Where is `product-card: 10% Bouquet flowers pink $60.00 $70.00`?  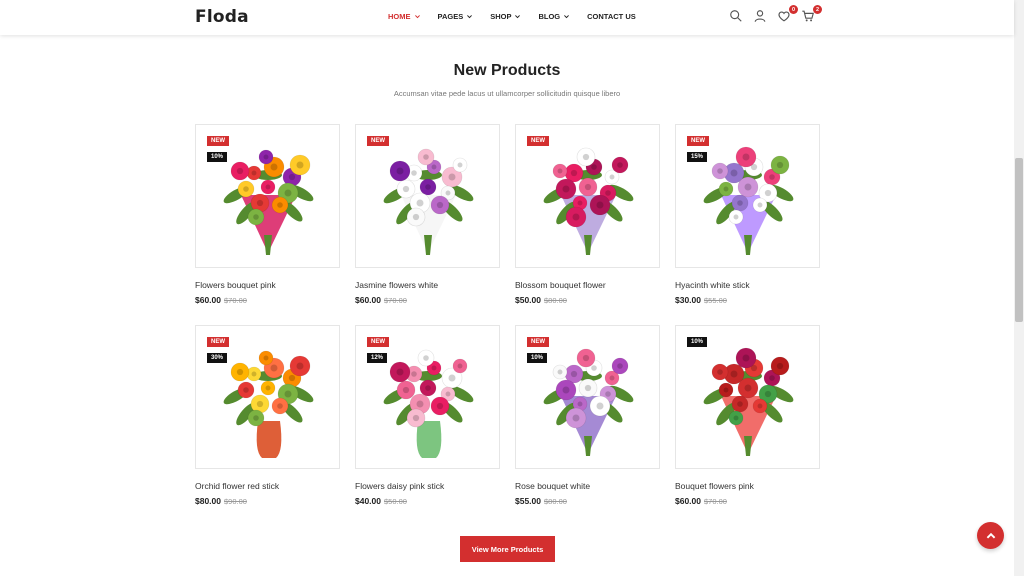
product-card: 10% Bouquet flowers pink $60.00 $70.00 is located at coordinates (747, 415).